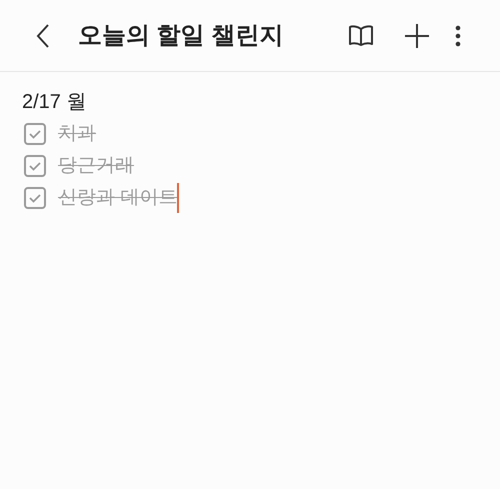 This screenshot has width=500, height=489. What do you see at coordinates (54, 102) in the screenshot?
I see `date-heading: 2/17 월` at bounding box center [54, 102].